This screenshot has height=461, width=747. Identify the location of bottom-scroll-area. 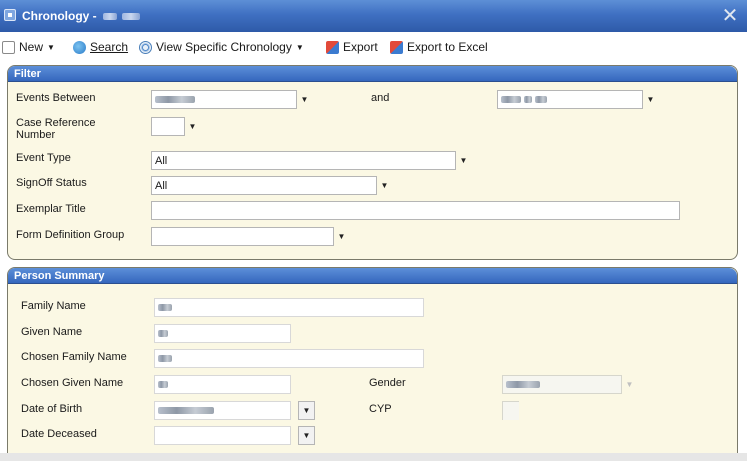
(373, 457).